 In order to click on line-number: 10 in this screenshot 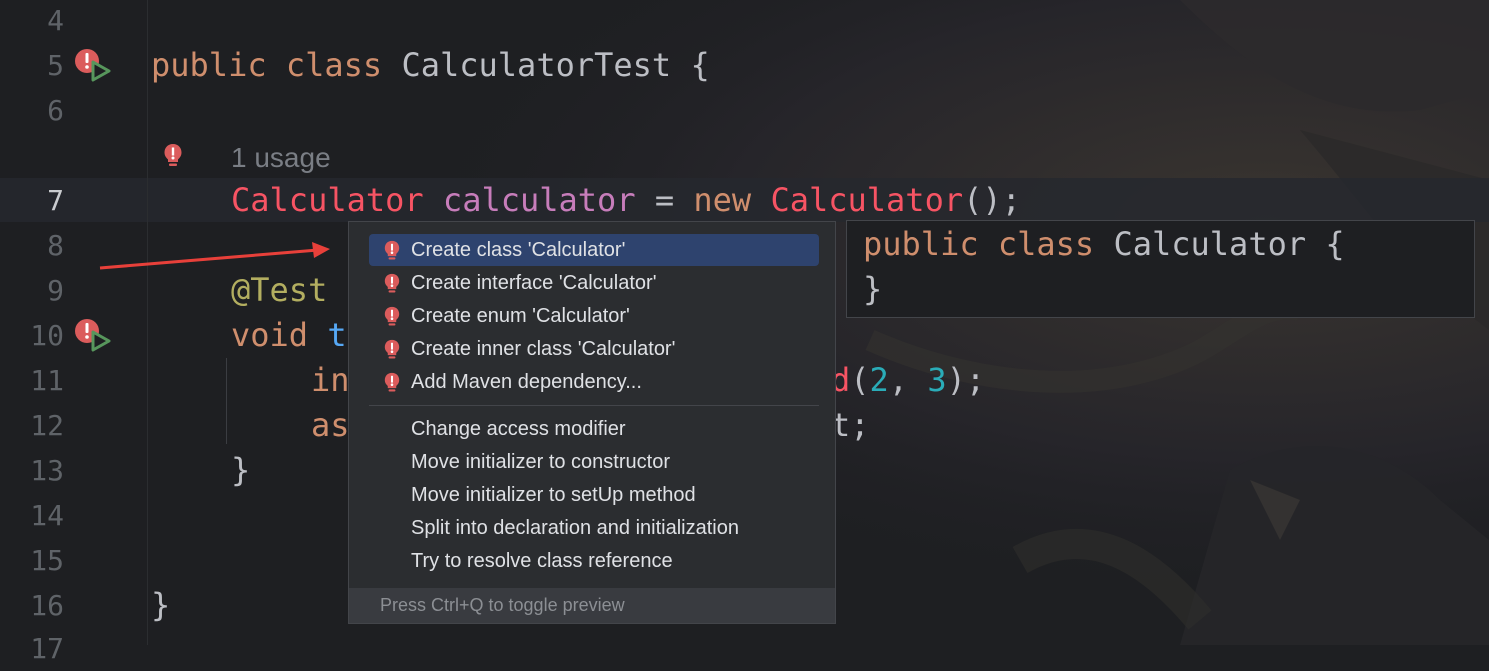, I will do `click(47, 335)`.